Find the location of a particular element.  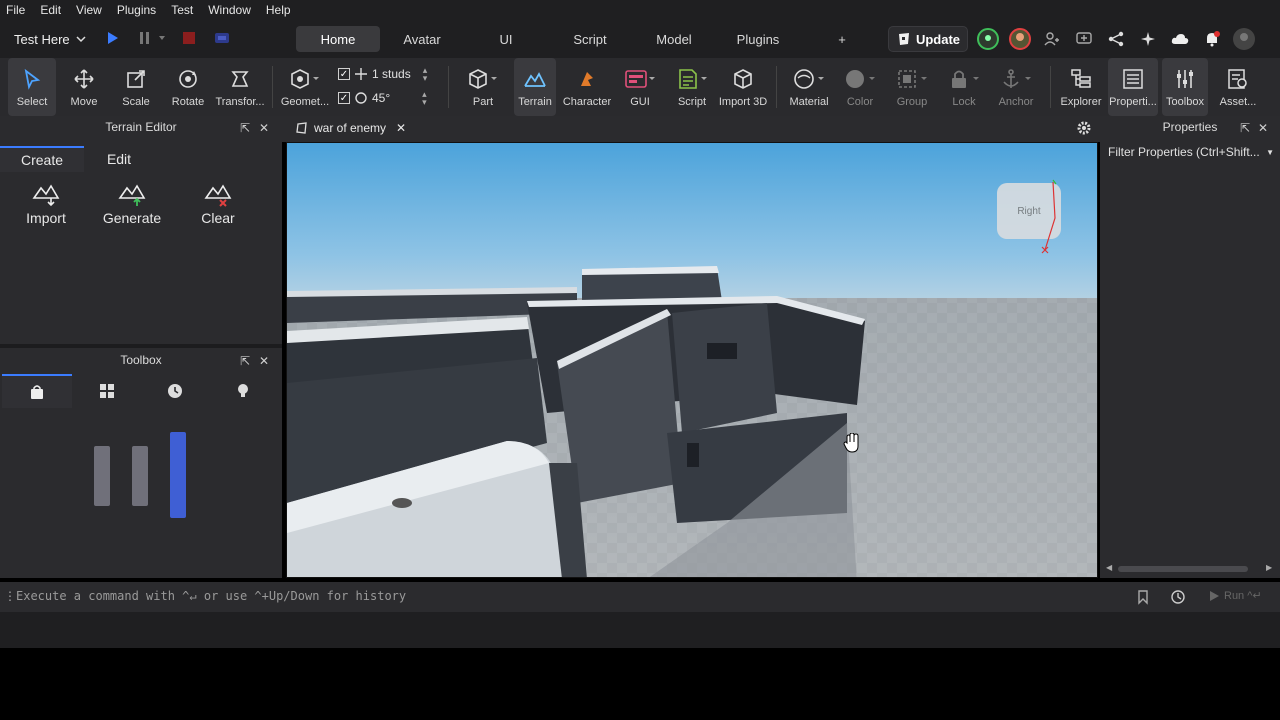

script-tool-button: Script is located at coordinates (692, 87).